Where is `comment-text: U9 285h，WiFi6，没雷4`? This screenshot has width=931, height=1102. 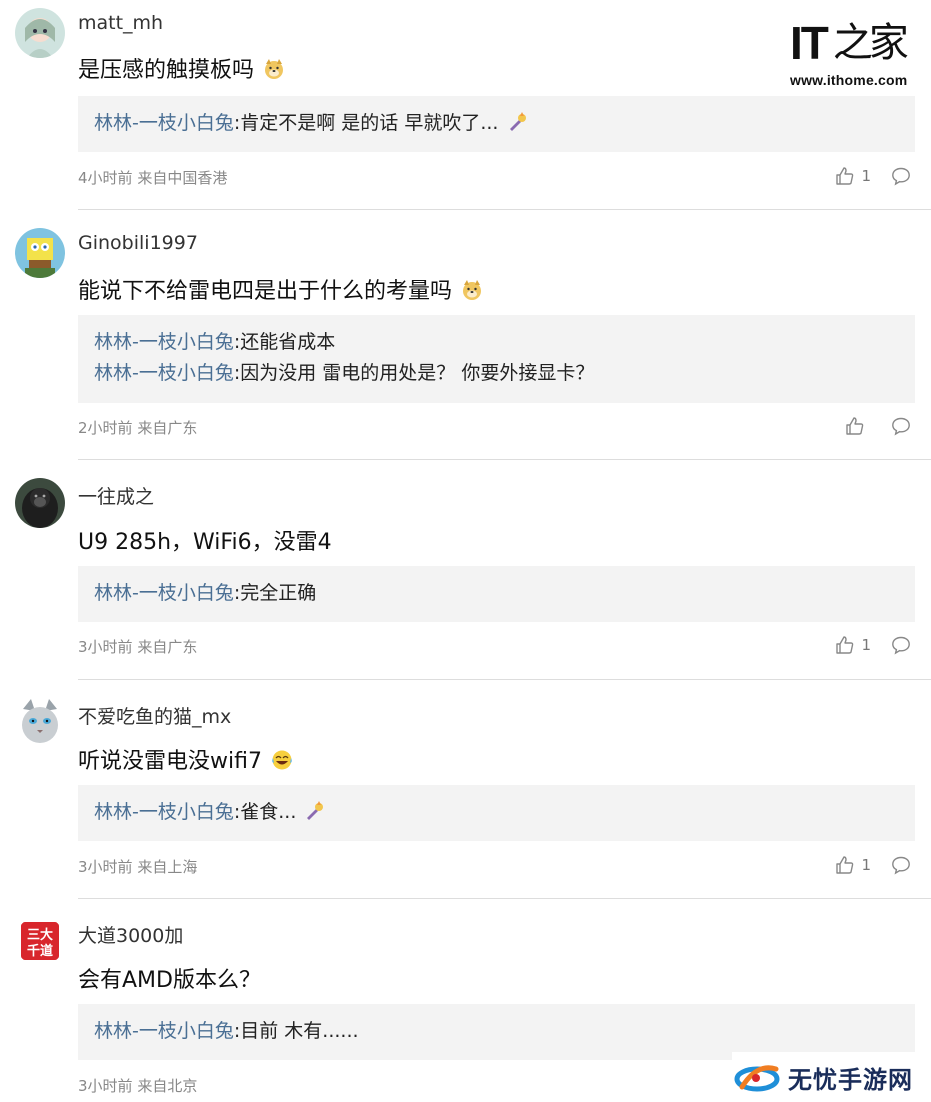
comment-text: U9 285h，WiFi6，没雷4 is located at coordinates (205, 540).